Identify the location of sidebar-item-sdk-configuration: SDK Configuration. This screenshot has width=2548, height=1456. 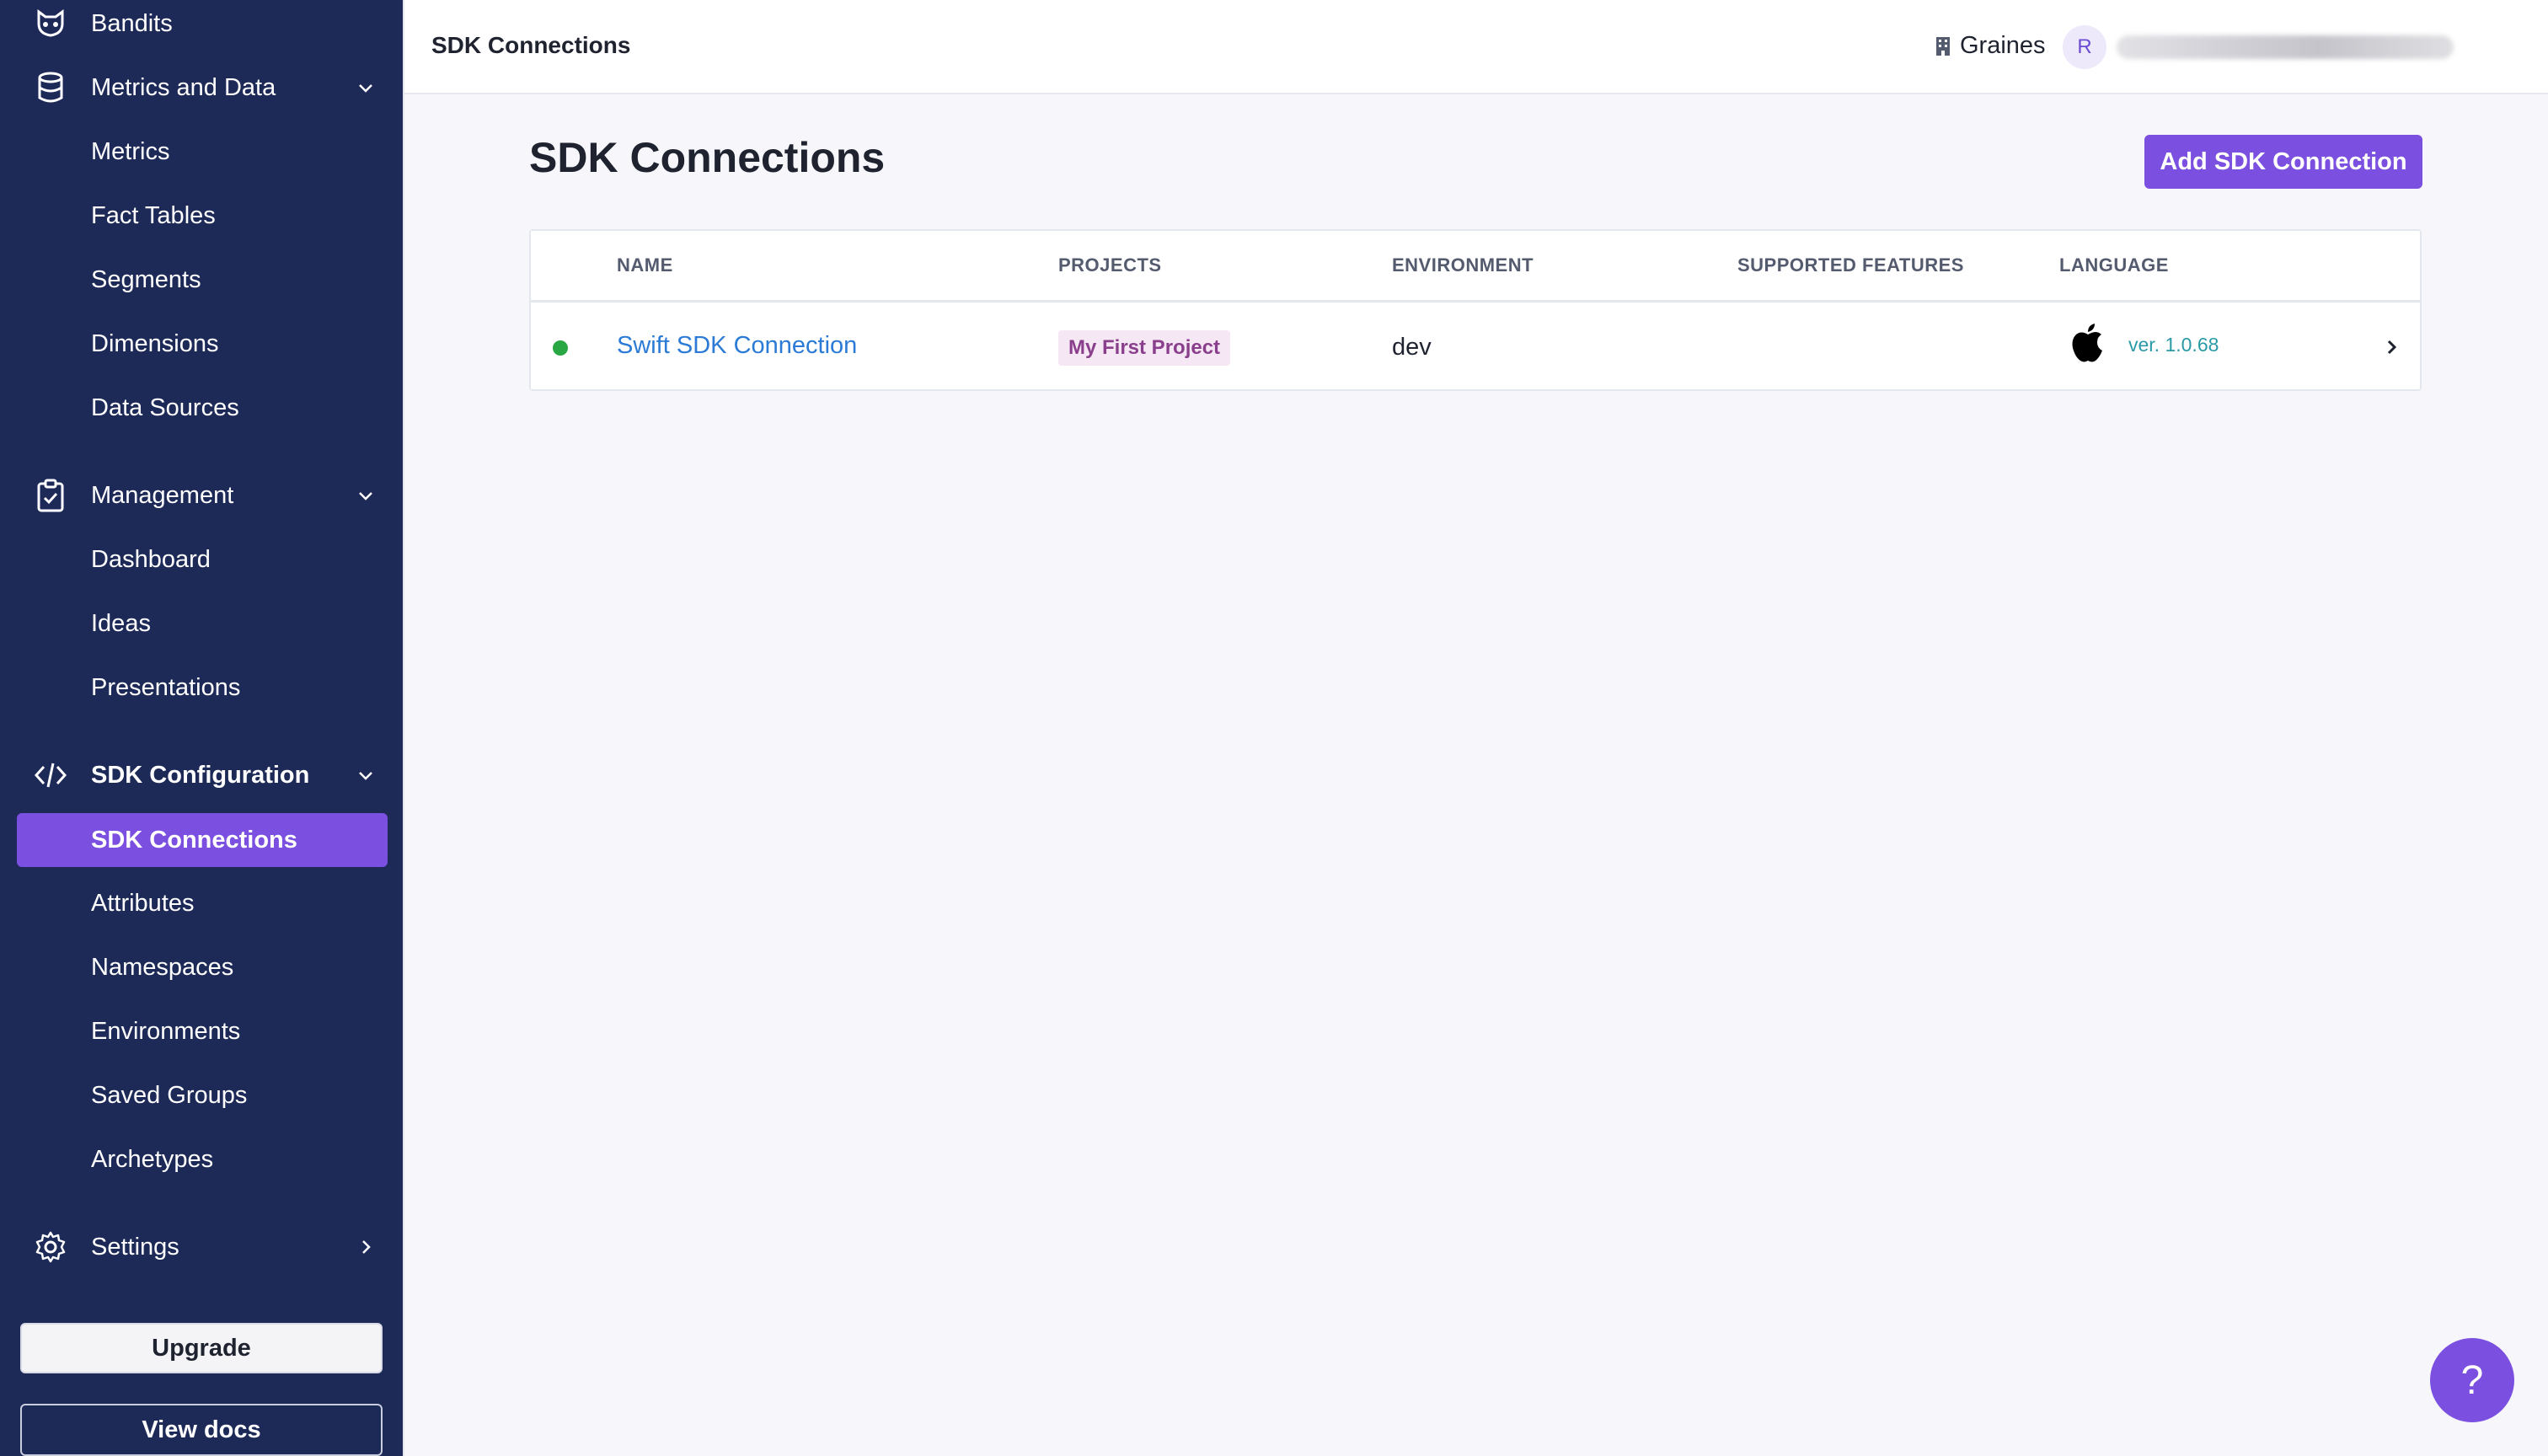
(202, 775).